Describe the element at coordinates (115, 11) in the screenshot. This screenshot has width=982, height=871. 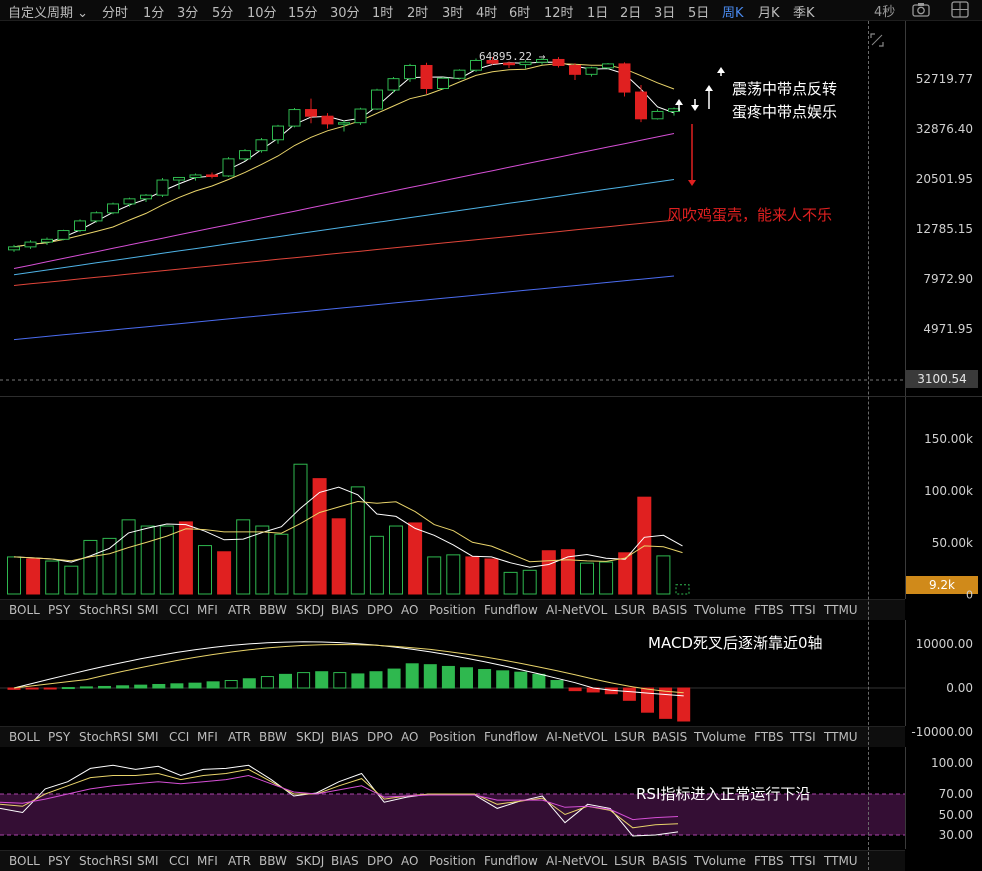
I see `timeframe-option: 分时` at that location.